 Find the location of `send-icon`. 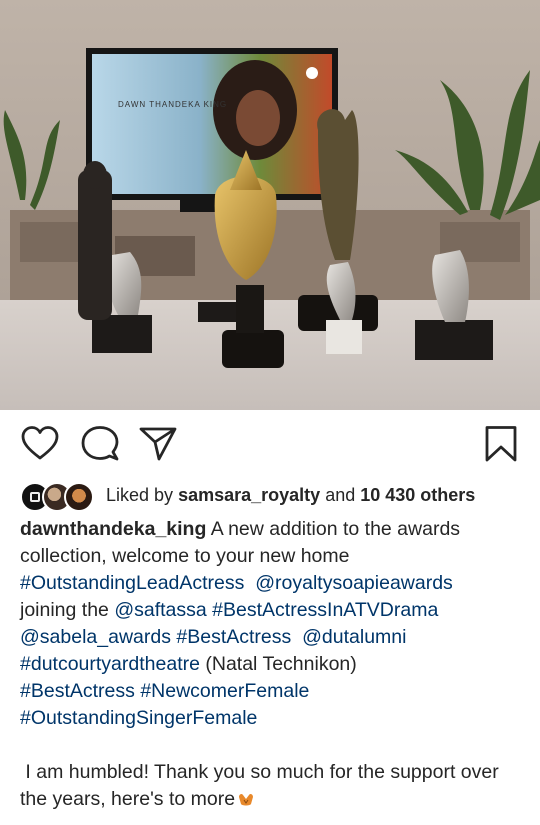

send-icon is located at coordinates (158, 444).